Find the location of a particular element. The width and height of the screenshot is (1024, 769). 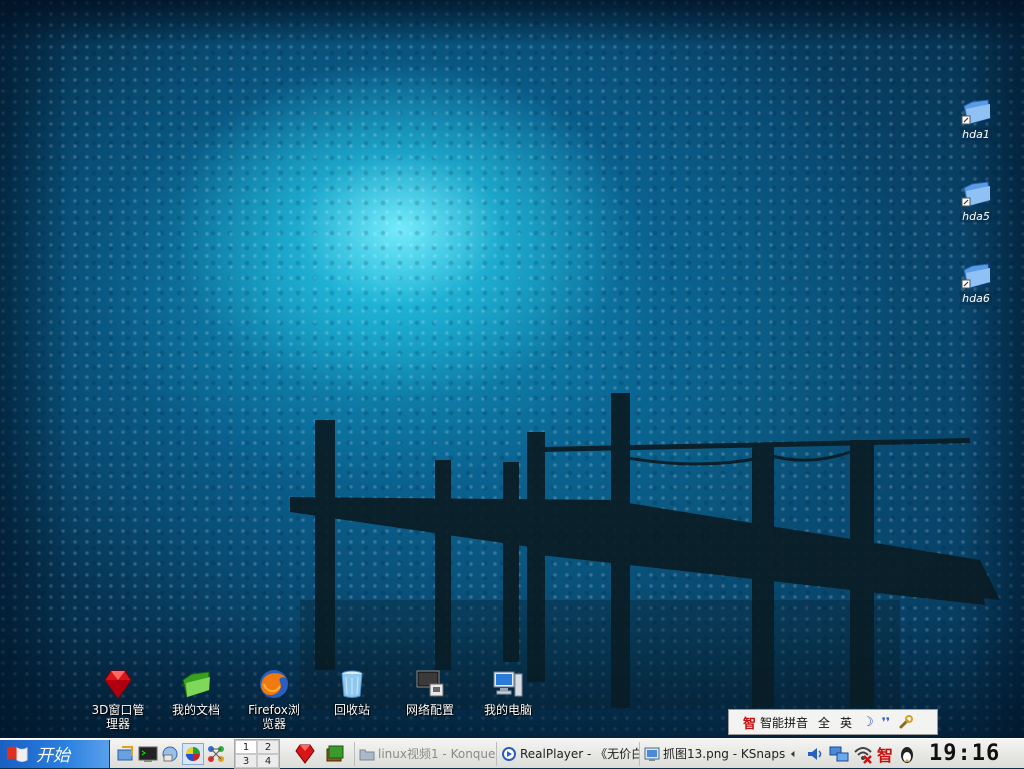

ime-english-toggle: 英 is located at coordinates (846, 722).